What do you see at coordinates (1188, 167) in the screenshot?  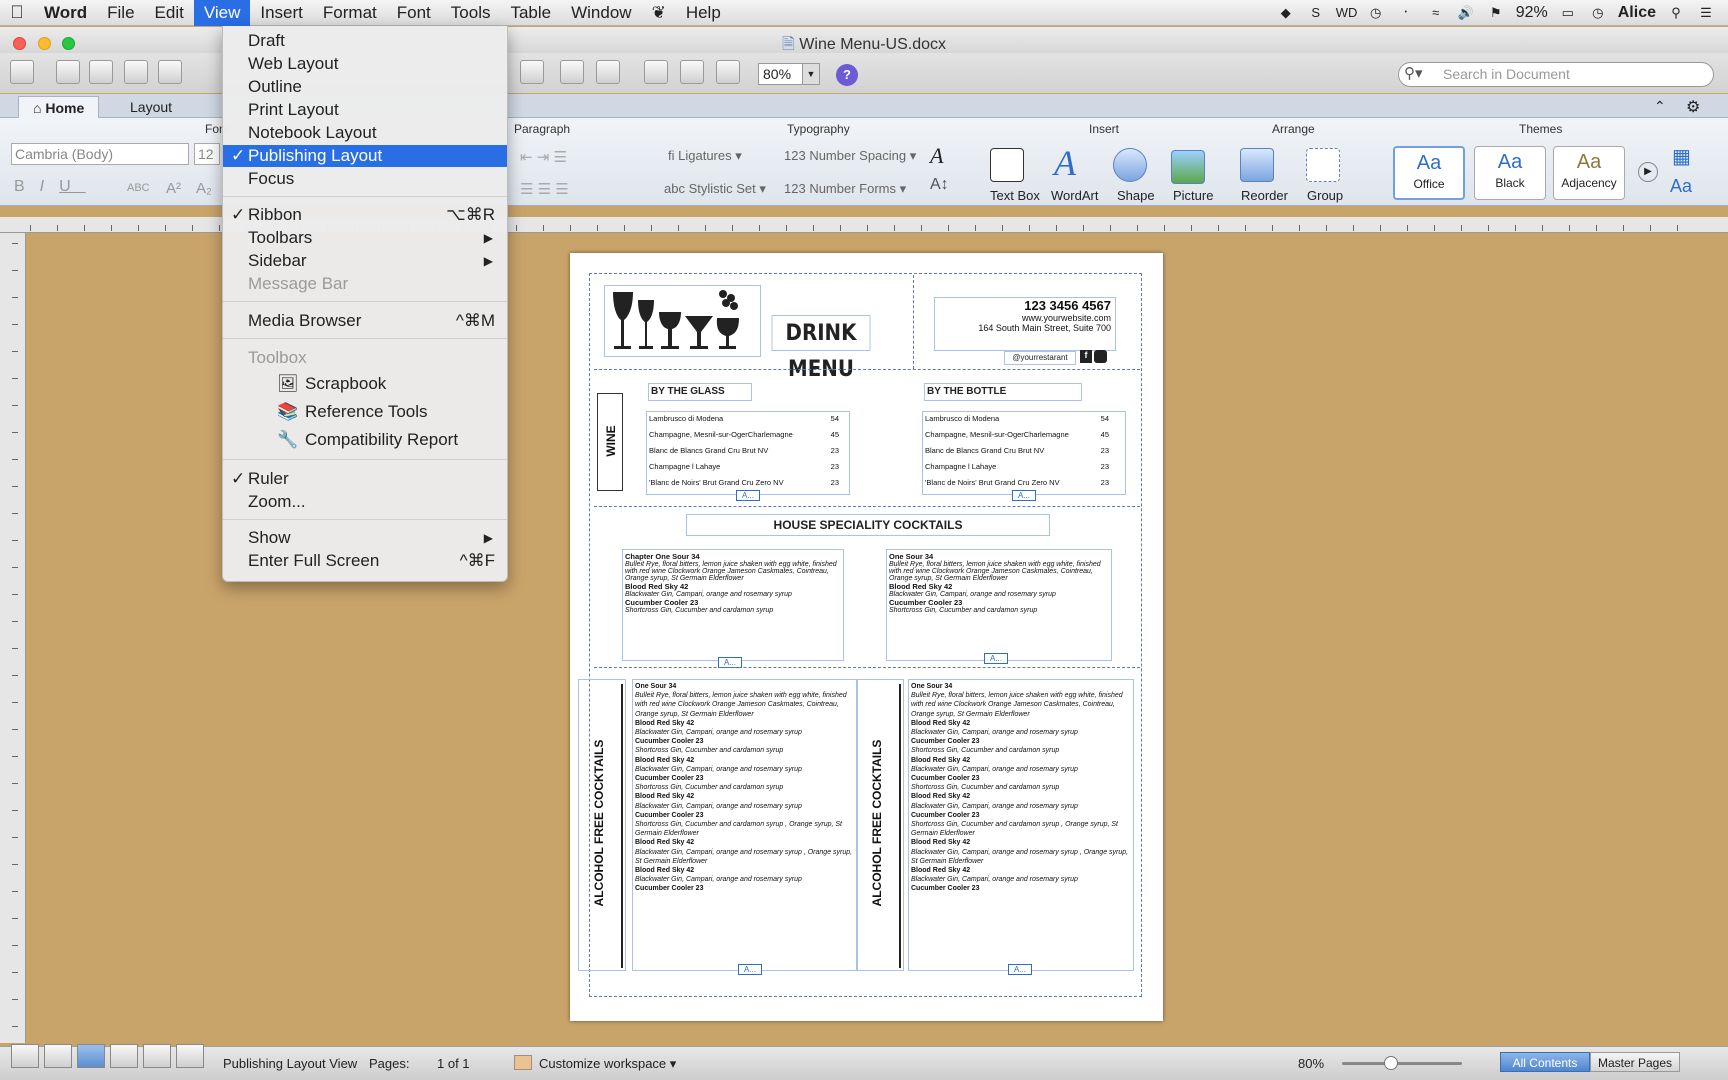 I see `picture-icon` at bounding box center [1188, 167].